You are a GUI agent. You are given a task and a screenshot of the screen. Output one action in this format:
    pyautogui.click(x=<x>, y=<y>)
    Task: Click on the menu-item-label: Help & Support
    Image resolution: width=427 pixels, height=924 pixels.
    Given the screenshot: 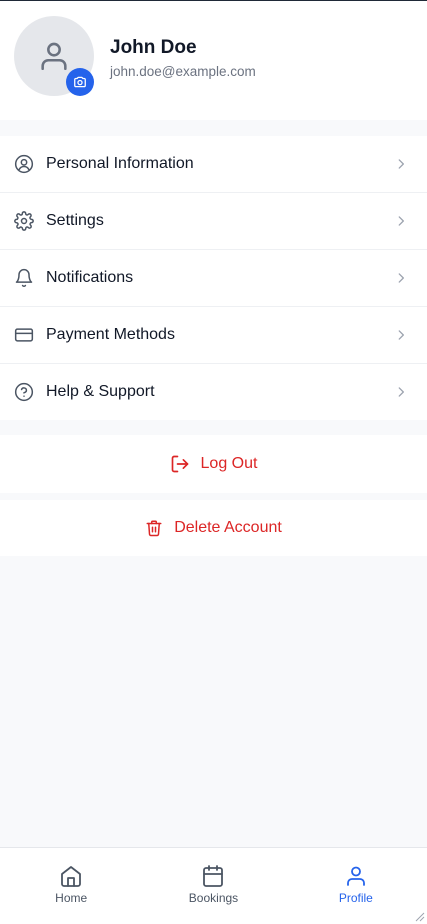 What is the action you would take?
    pyautogui.click(x=100, y=391)
    